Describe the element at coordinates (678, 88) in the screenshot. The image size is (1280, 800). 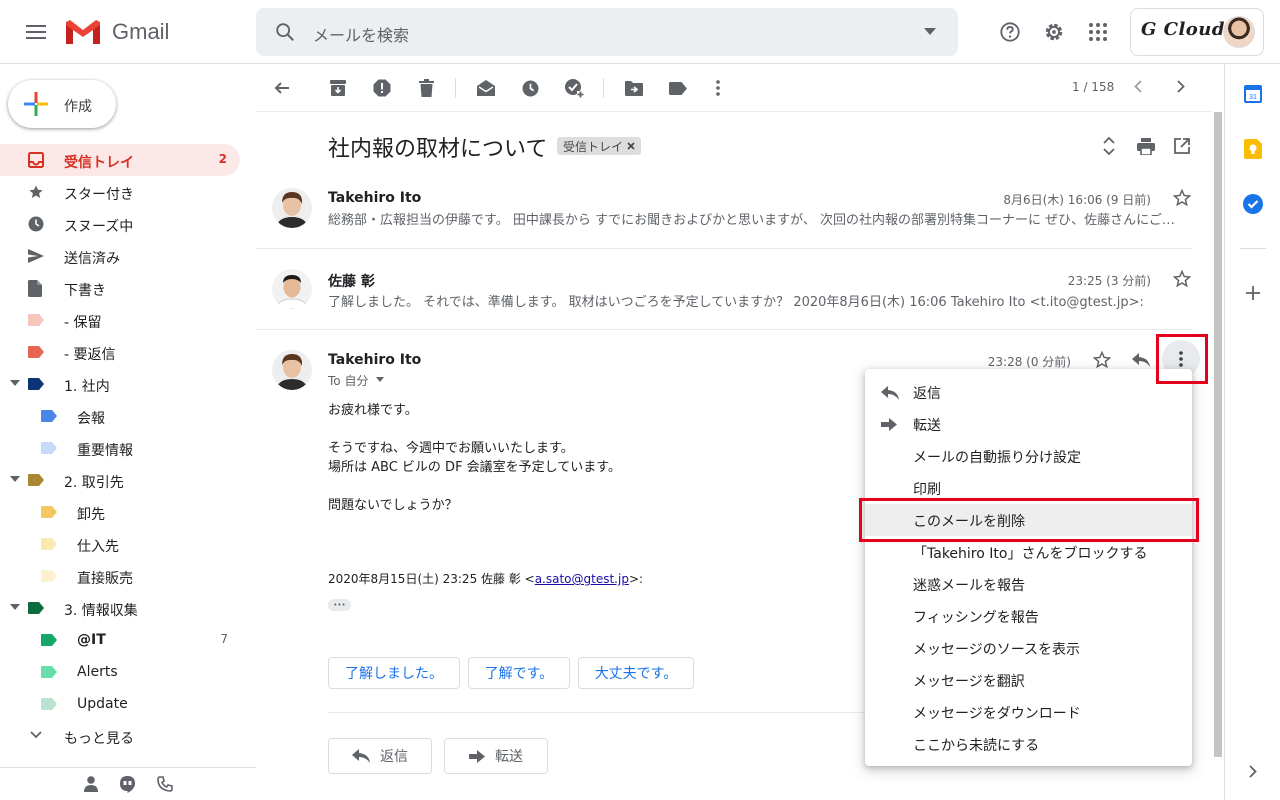
I see `labels-button` at that location.